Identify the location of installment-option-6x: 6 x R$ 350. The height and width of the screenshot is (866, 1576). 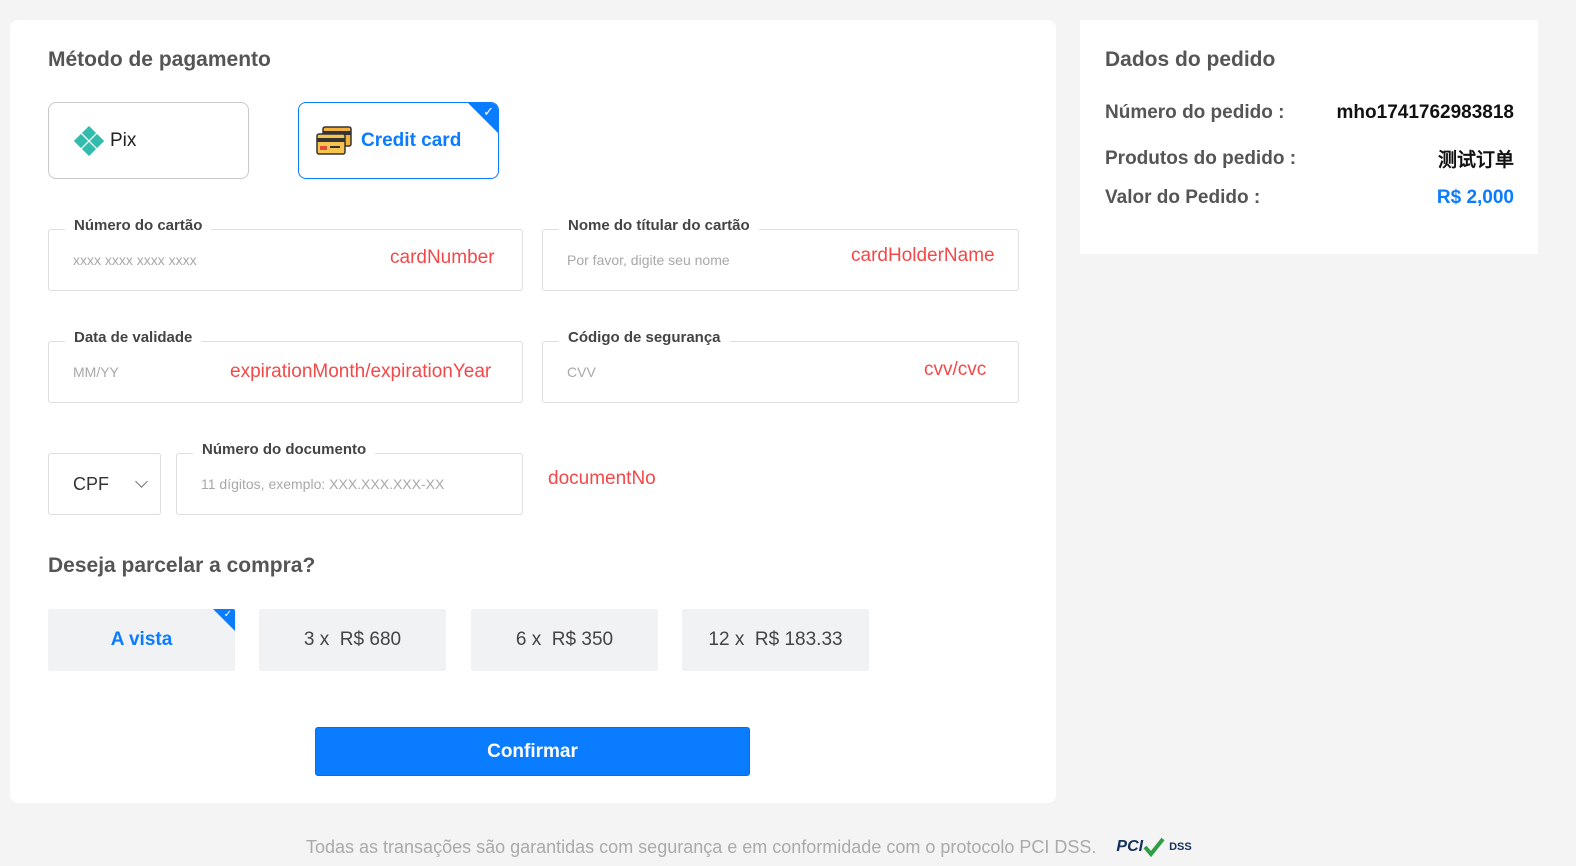
(564, 640).